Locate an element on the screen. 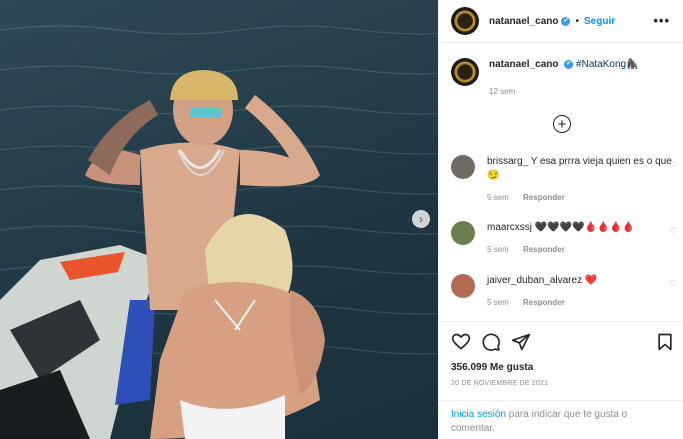 The image size is (683, 439). caption-username: natanael_cano is located at coordinates (523, 64).